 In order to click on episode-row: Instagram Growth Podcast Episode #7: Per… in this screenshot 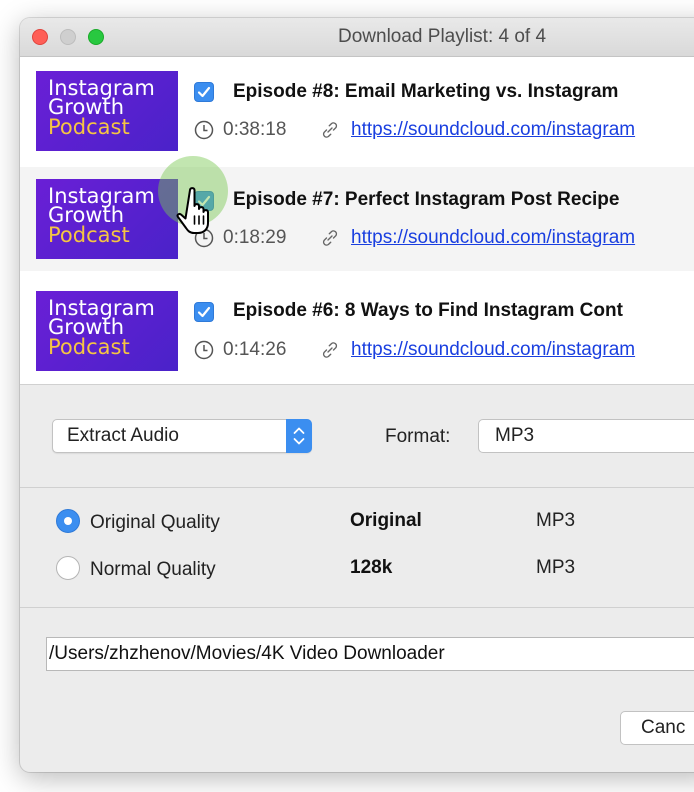, I will do `click(357, 219)`.